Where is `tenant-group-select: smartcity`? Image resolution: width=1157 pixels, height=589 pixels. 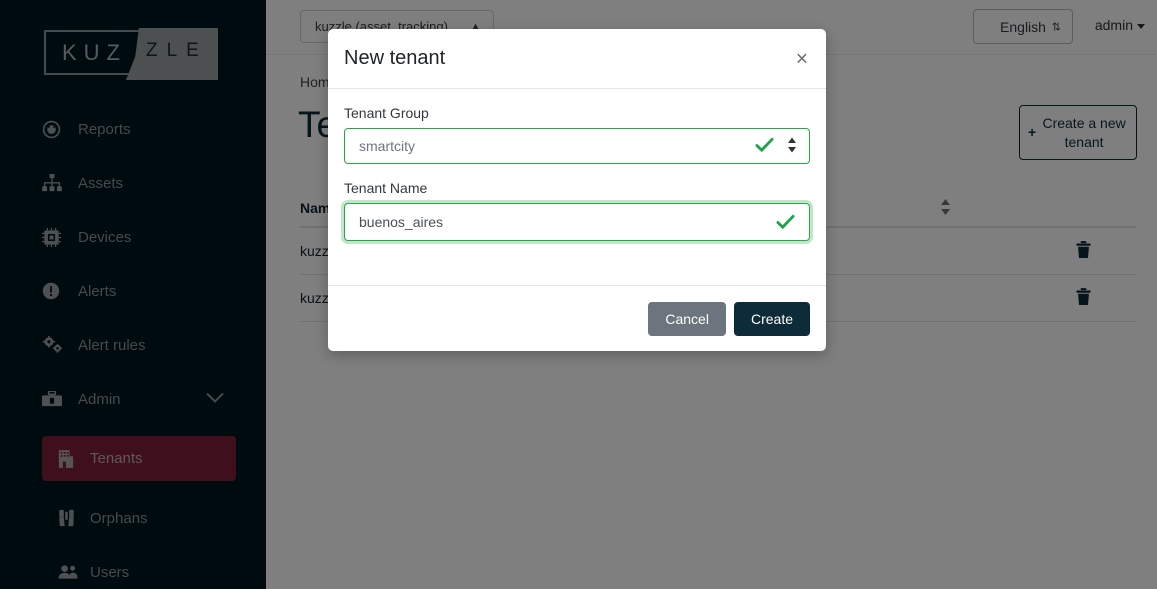
tenant-group-select: smartcity is located at coordinates (577, 146).